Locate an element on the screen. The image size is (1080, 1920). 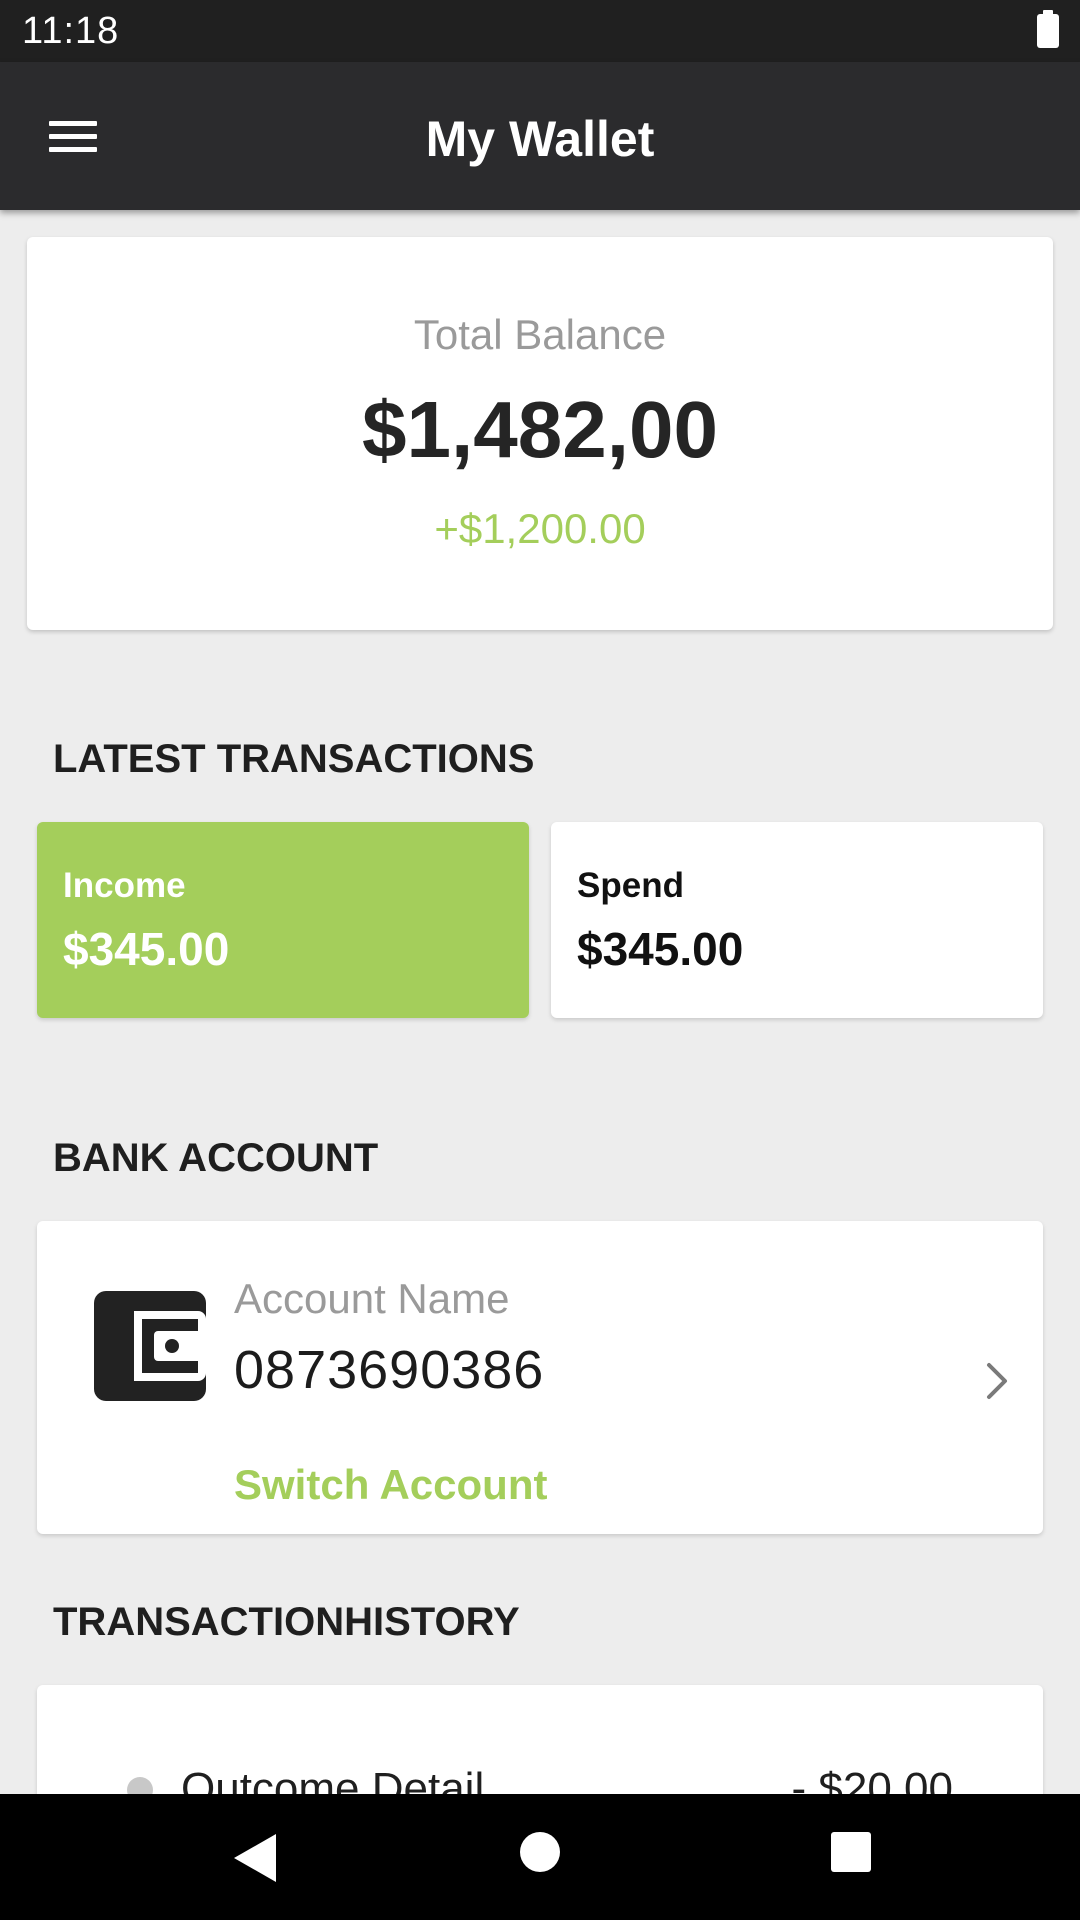
chevron-right-icon is located at coordinates (997, 1381).